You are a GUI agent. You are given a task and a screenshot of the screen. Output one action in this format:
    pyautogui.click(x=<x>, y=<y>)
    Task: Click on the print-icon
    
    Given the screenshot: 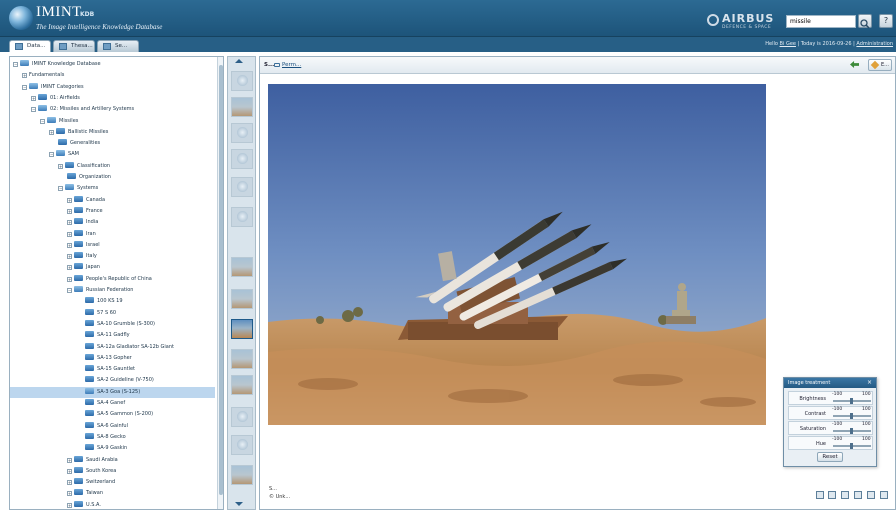 What is the action you would take?
    pyautogui.click(x=858, y=495)
    